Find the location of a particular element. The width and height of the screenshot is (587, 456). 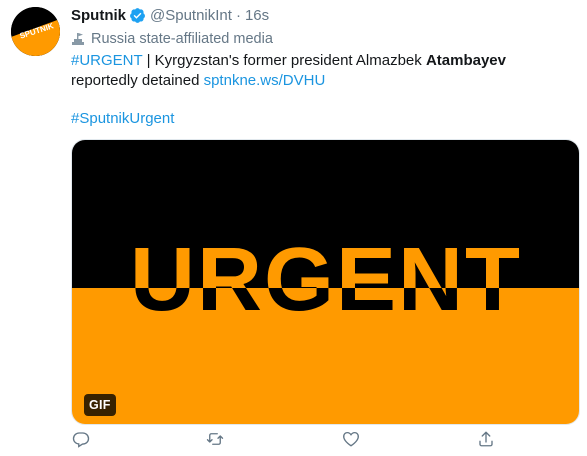

retweet-button is located at coordinates (215, 441).